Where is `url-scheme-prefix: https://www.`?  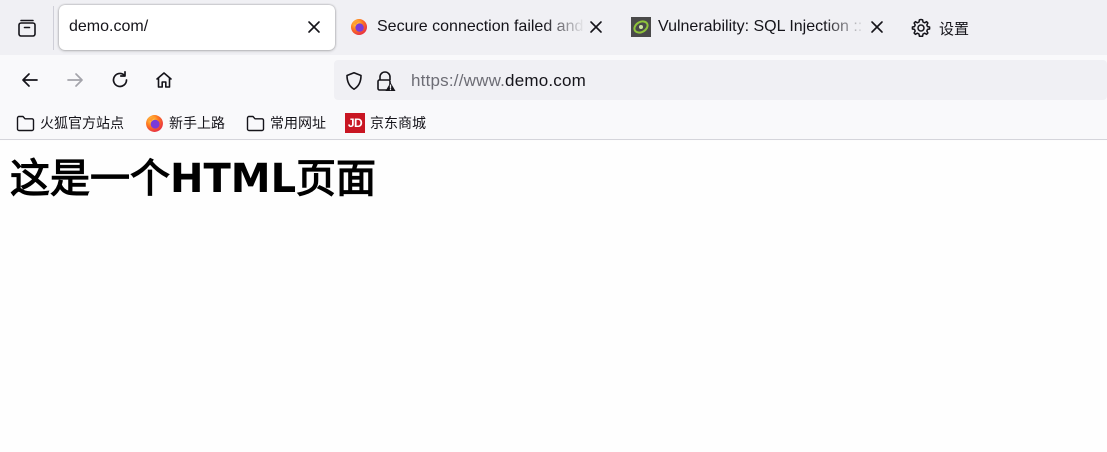 url-scheme-prefix: https://www. is located at coordinates (458, 80).